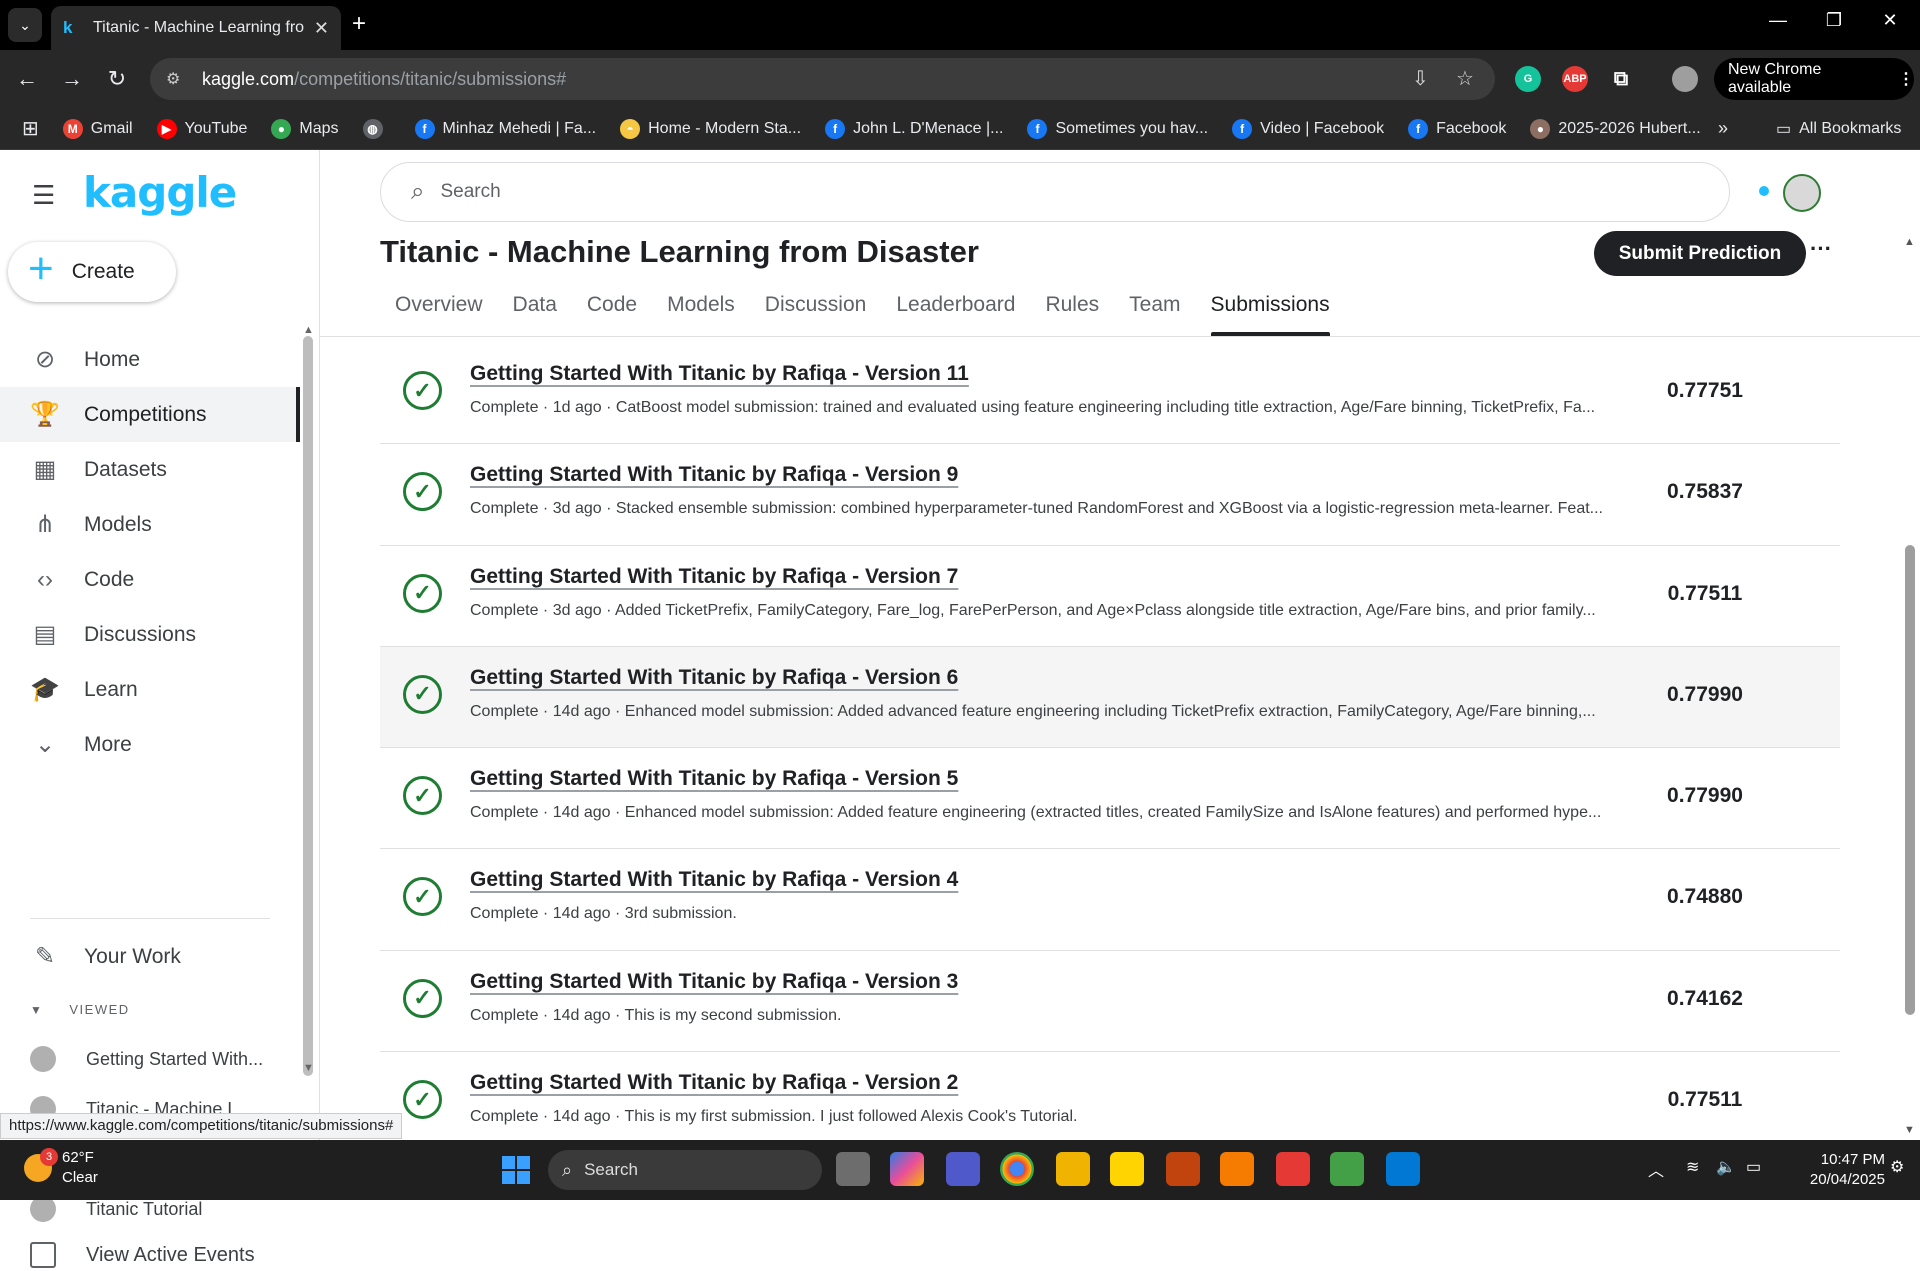 The width and height of the screenshot is (1920, 1271). I want to click on tab-overview: Overview, so click(439, 312).